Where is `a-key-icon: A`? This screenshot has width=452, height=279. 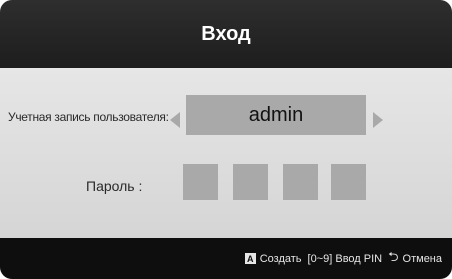 a-key-icon: A is located at coordinates (250, 258).